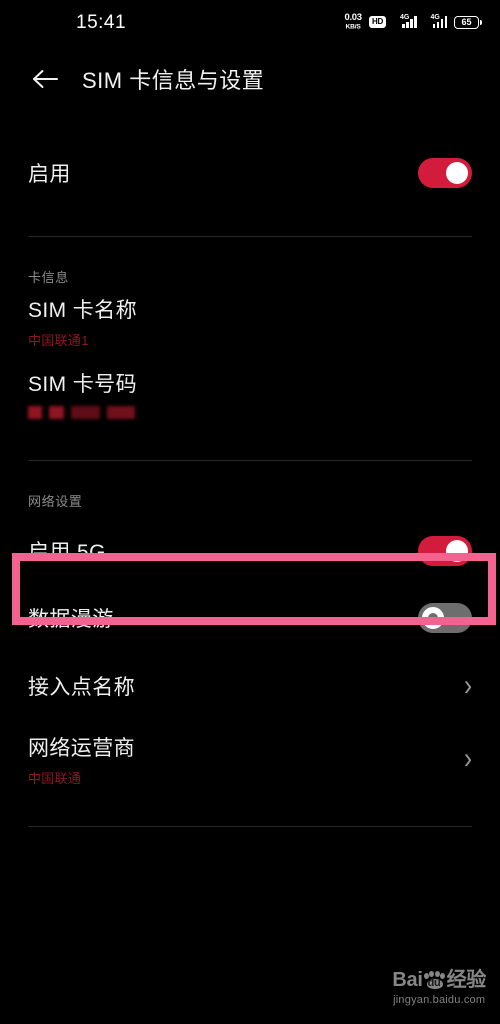 Image resolution: width=500 pixels, height=1024 pixels. What do you see at coordinates (457, 551) in the screenshot?
I see `enable-5g-toggle-knob` at bounding box center [457, 551].